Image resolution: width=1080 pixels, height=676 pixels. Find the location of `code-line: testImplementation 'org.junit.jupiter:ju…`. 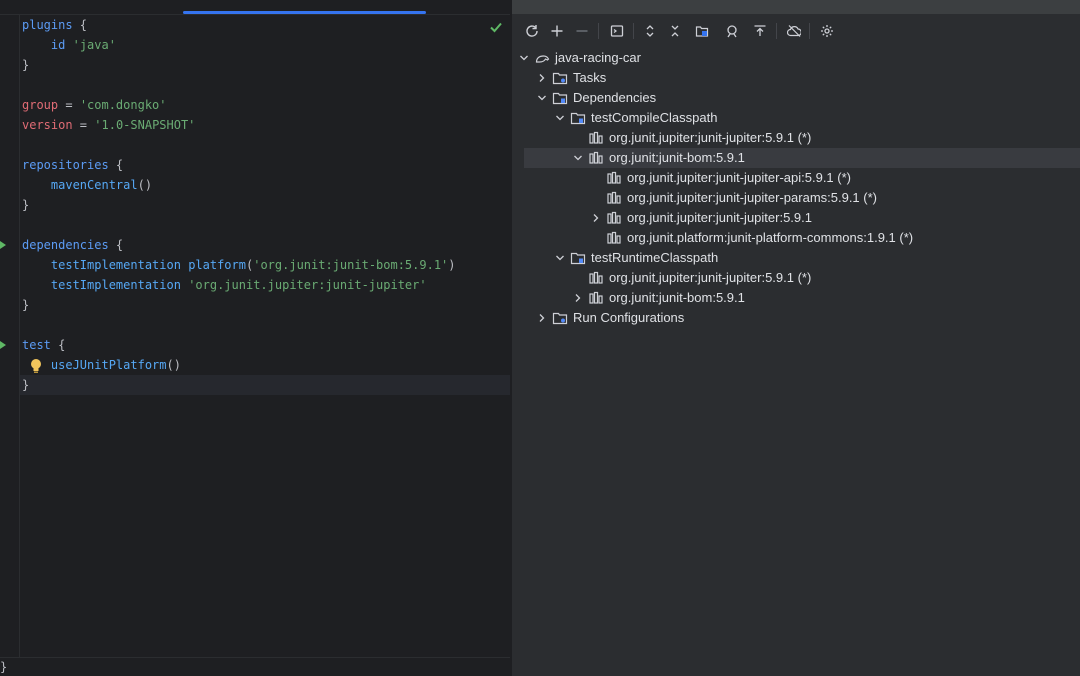

code-line: testImplementation 'org.junit.jupiter:ju… is located at coordinates (224, 285).